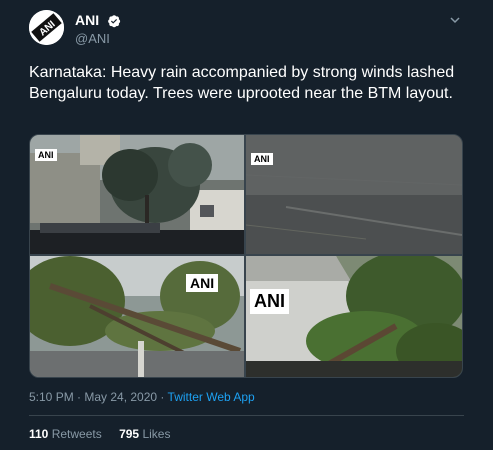 This screenshot has width=493, height=450. Describe the element at coordinates (76, 434) in the screenshot. I see `retweets-label: Retweets` at that location.